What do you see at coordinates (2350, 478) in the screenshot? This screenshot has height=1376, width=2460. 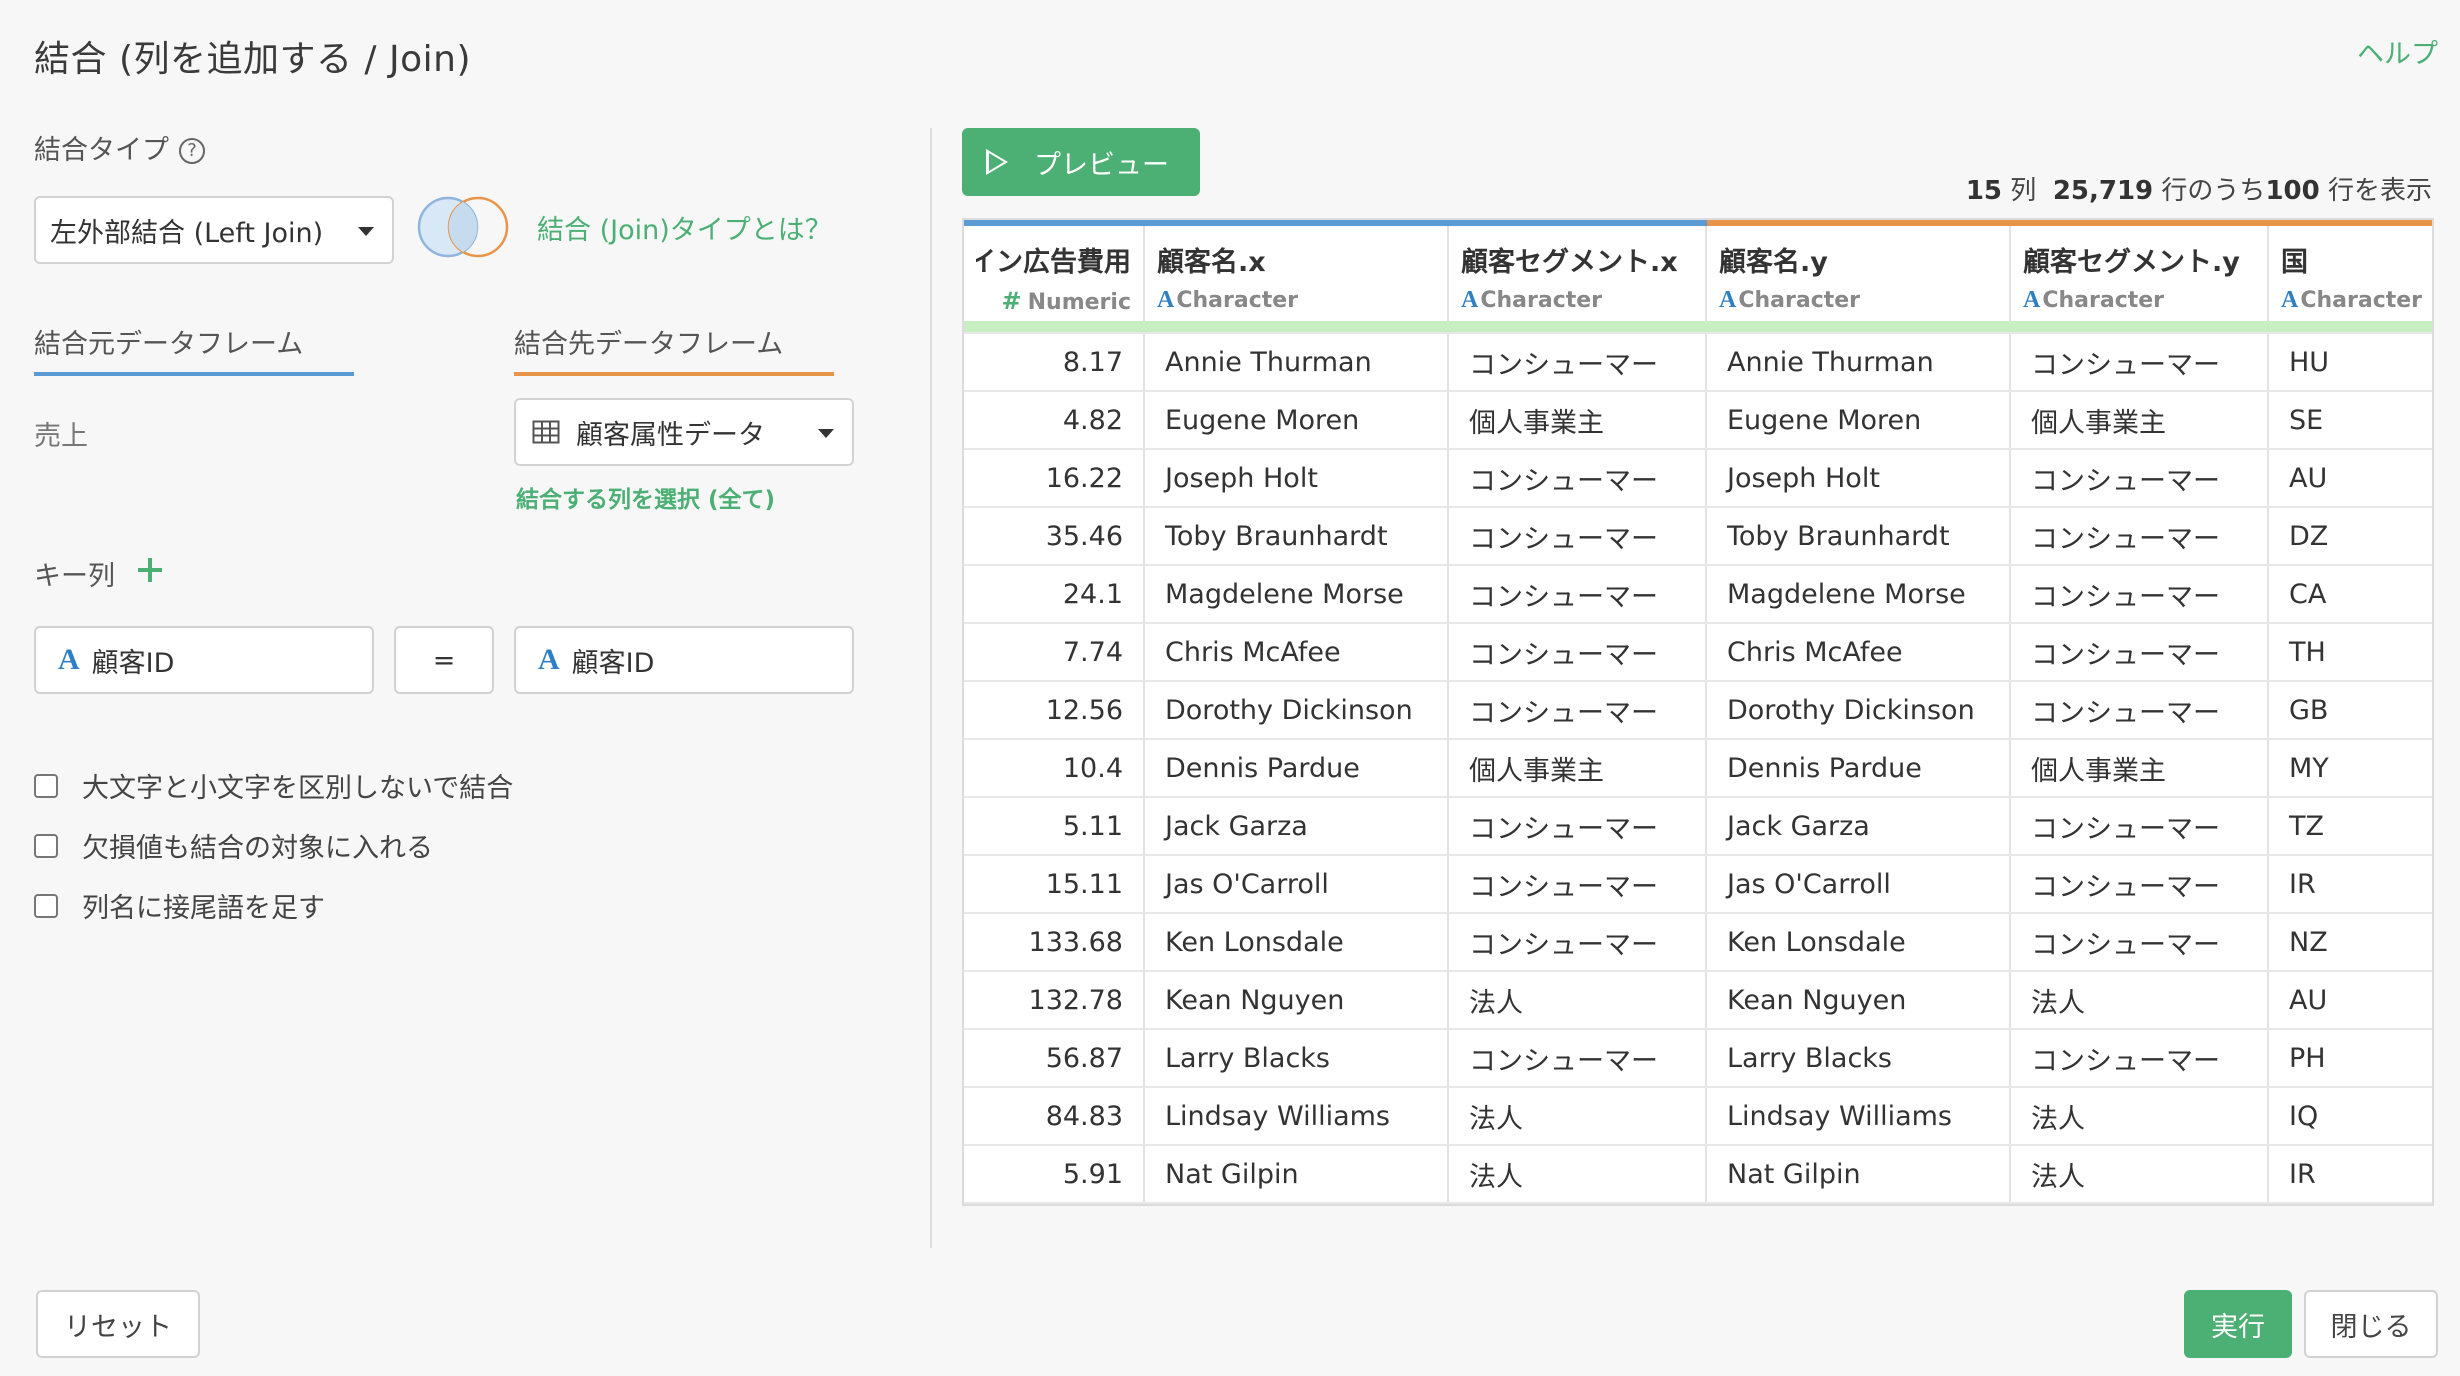 I see `table-cell: AU` at bounding box center [2350, 478].